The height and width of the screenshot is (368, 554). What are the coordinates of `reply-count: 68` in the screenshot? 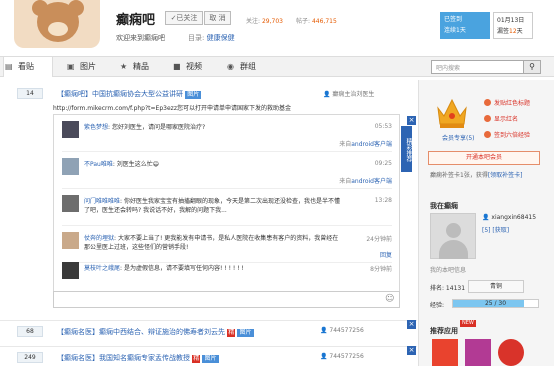 It's located at (30, 331).